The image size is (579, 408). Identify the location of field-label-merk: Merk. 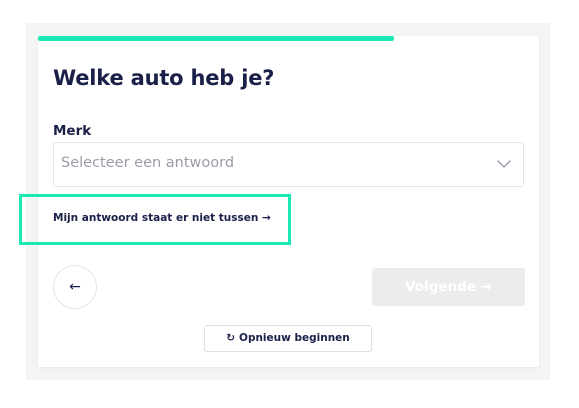
(72, 131).